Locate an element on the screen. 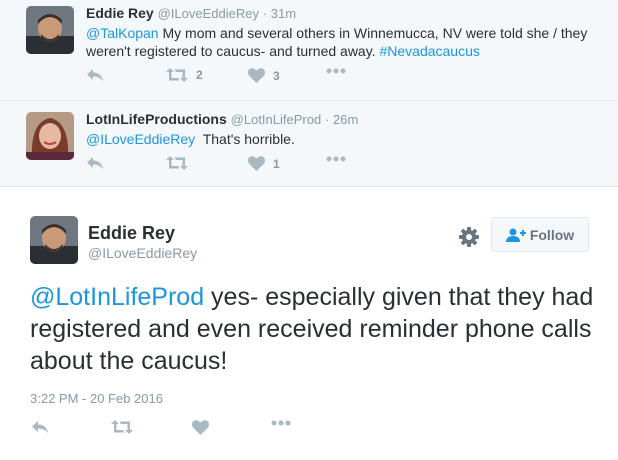 The image size is (618, 460). mention-link: @ILoveEddieRey is located at coordinates (140, 139).